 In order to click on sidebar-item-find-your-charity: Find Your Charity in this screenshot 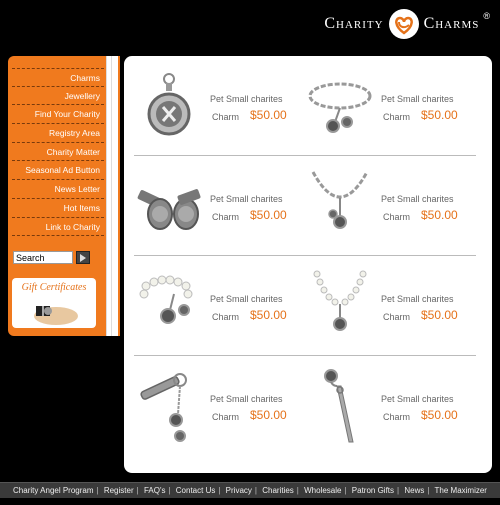, I will do `click(58, 115)`.